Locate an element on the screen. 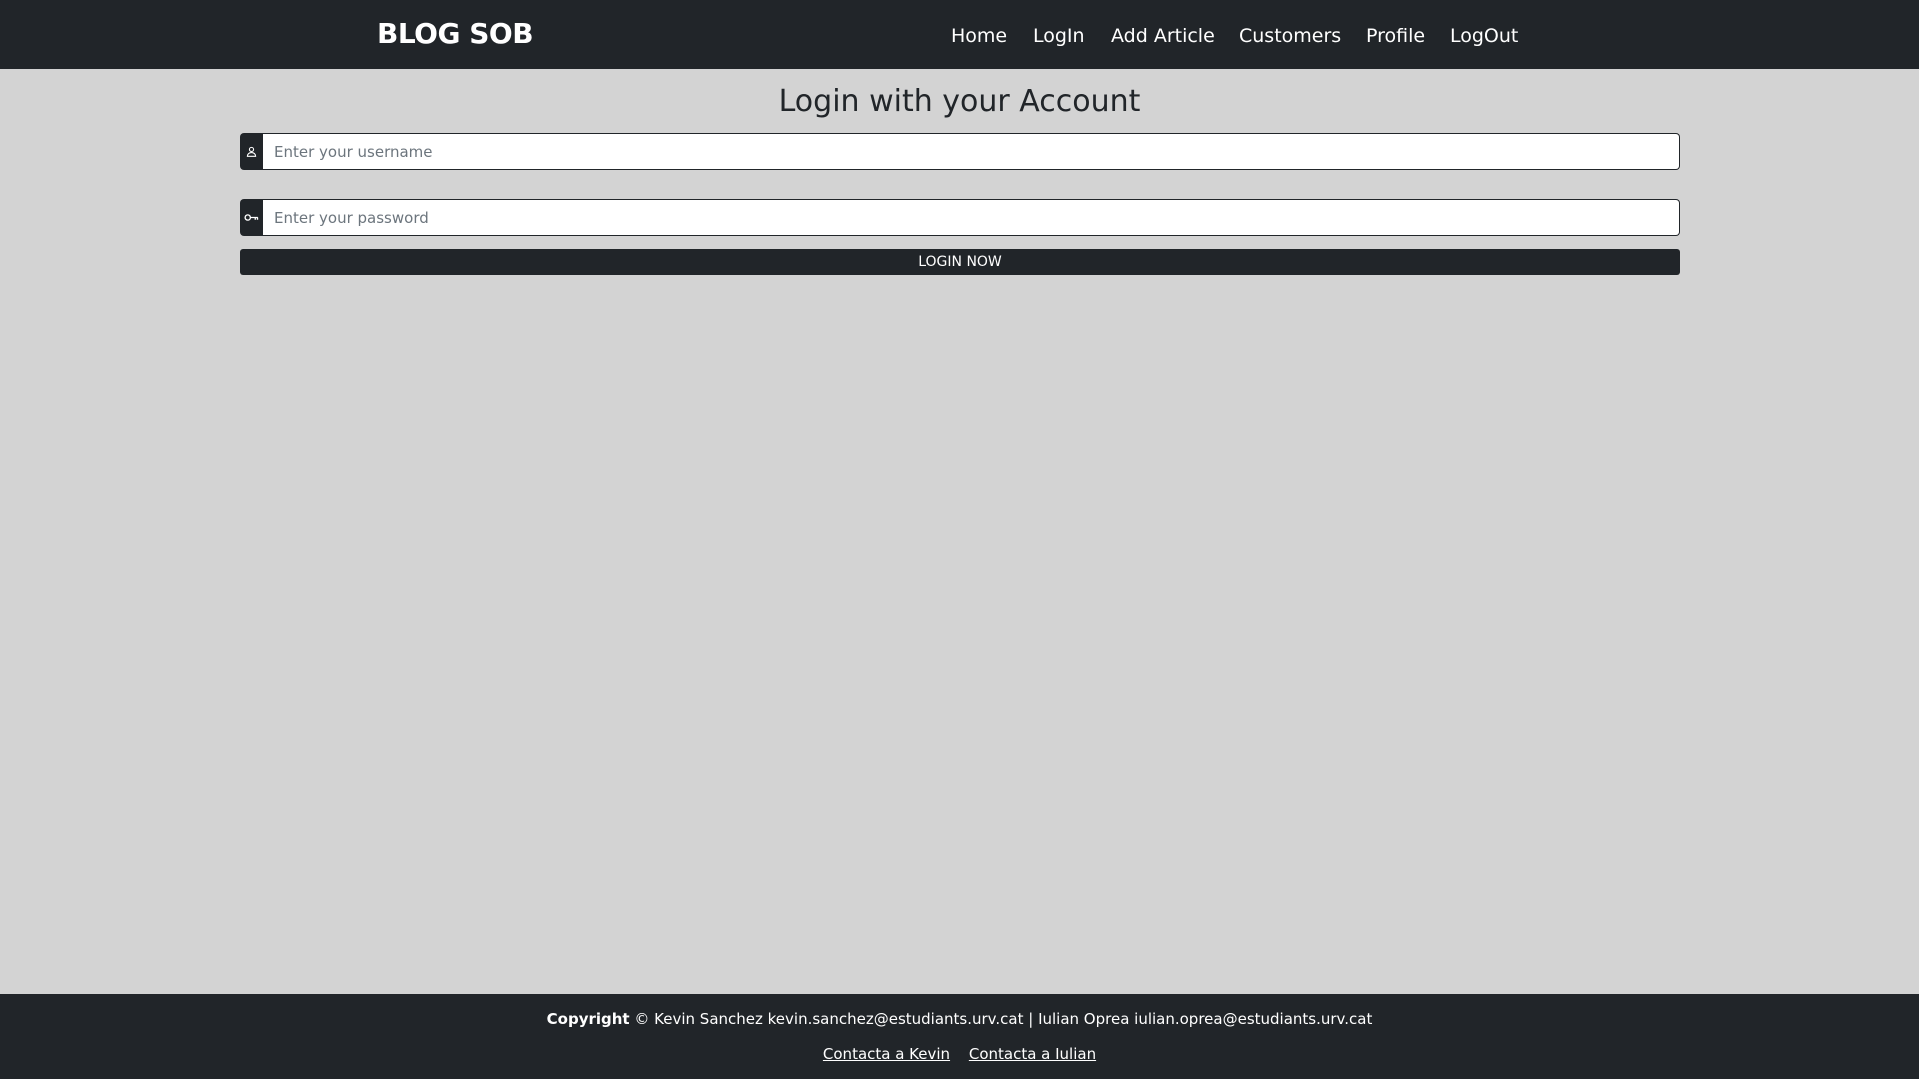 This screenshot has width=1919, height=1079. login-now-button: LOGIN NOW is located at coordinates (960, 262).